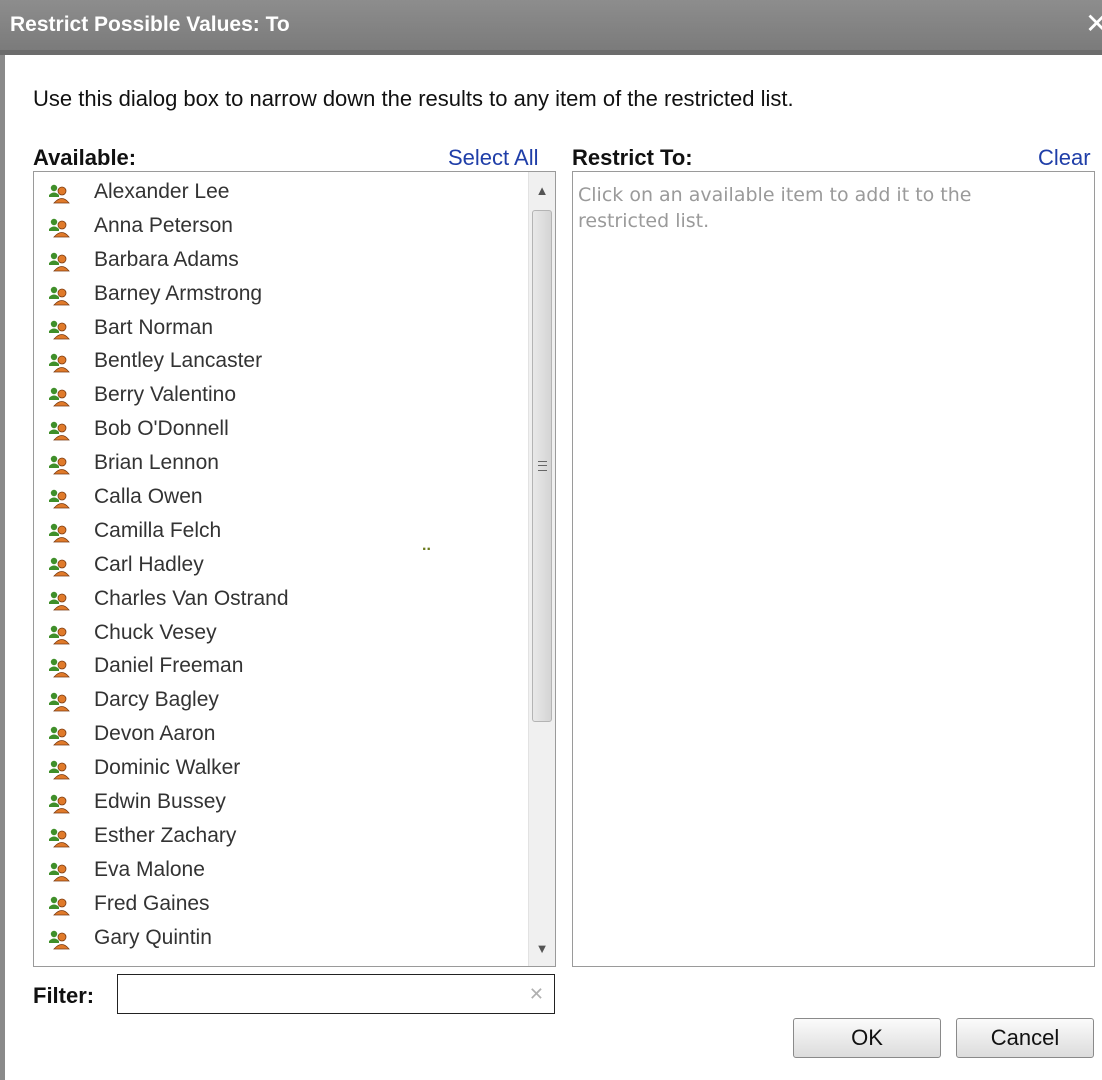 The width and height of the screenshot is (1102, 1080). What do you see at coordinates (279, 294) in the screenshot?
I see `available-list-item: Barney Armstrong` at bounding box center [279, 294].